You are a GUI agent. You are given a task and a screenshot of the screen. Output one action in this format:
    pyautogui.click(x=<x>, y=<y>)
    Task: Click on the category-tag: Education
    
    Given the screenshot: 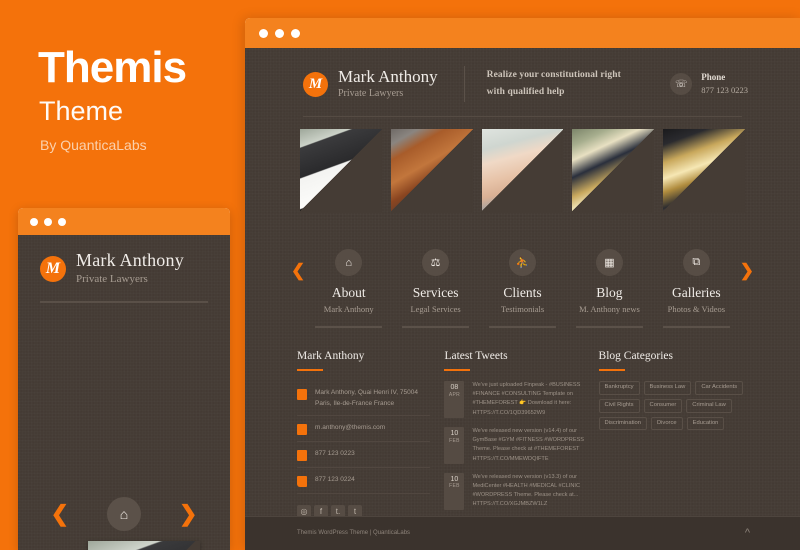 What is the action you would take?
    pyautogui.click(x=705, y=423)
    